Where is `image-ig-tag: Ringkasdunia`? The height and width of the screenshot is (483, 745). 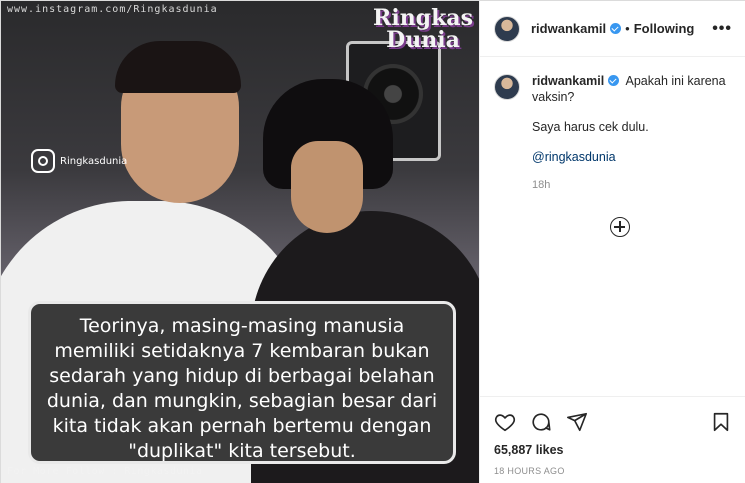 image-ig-tag: Ringkasdunia is located at coordinates (79, 161).